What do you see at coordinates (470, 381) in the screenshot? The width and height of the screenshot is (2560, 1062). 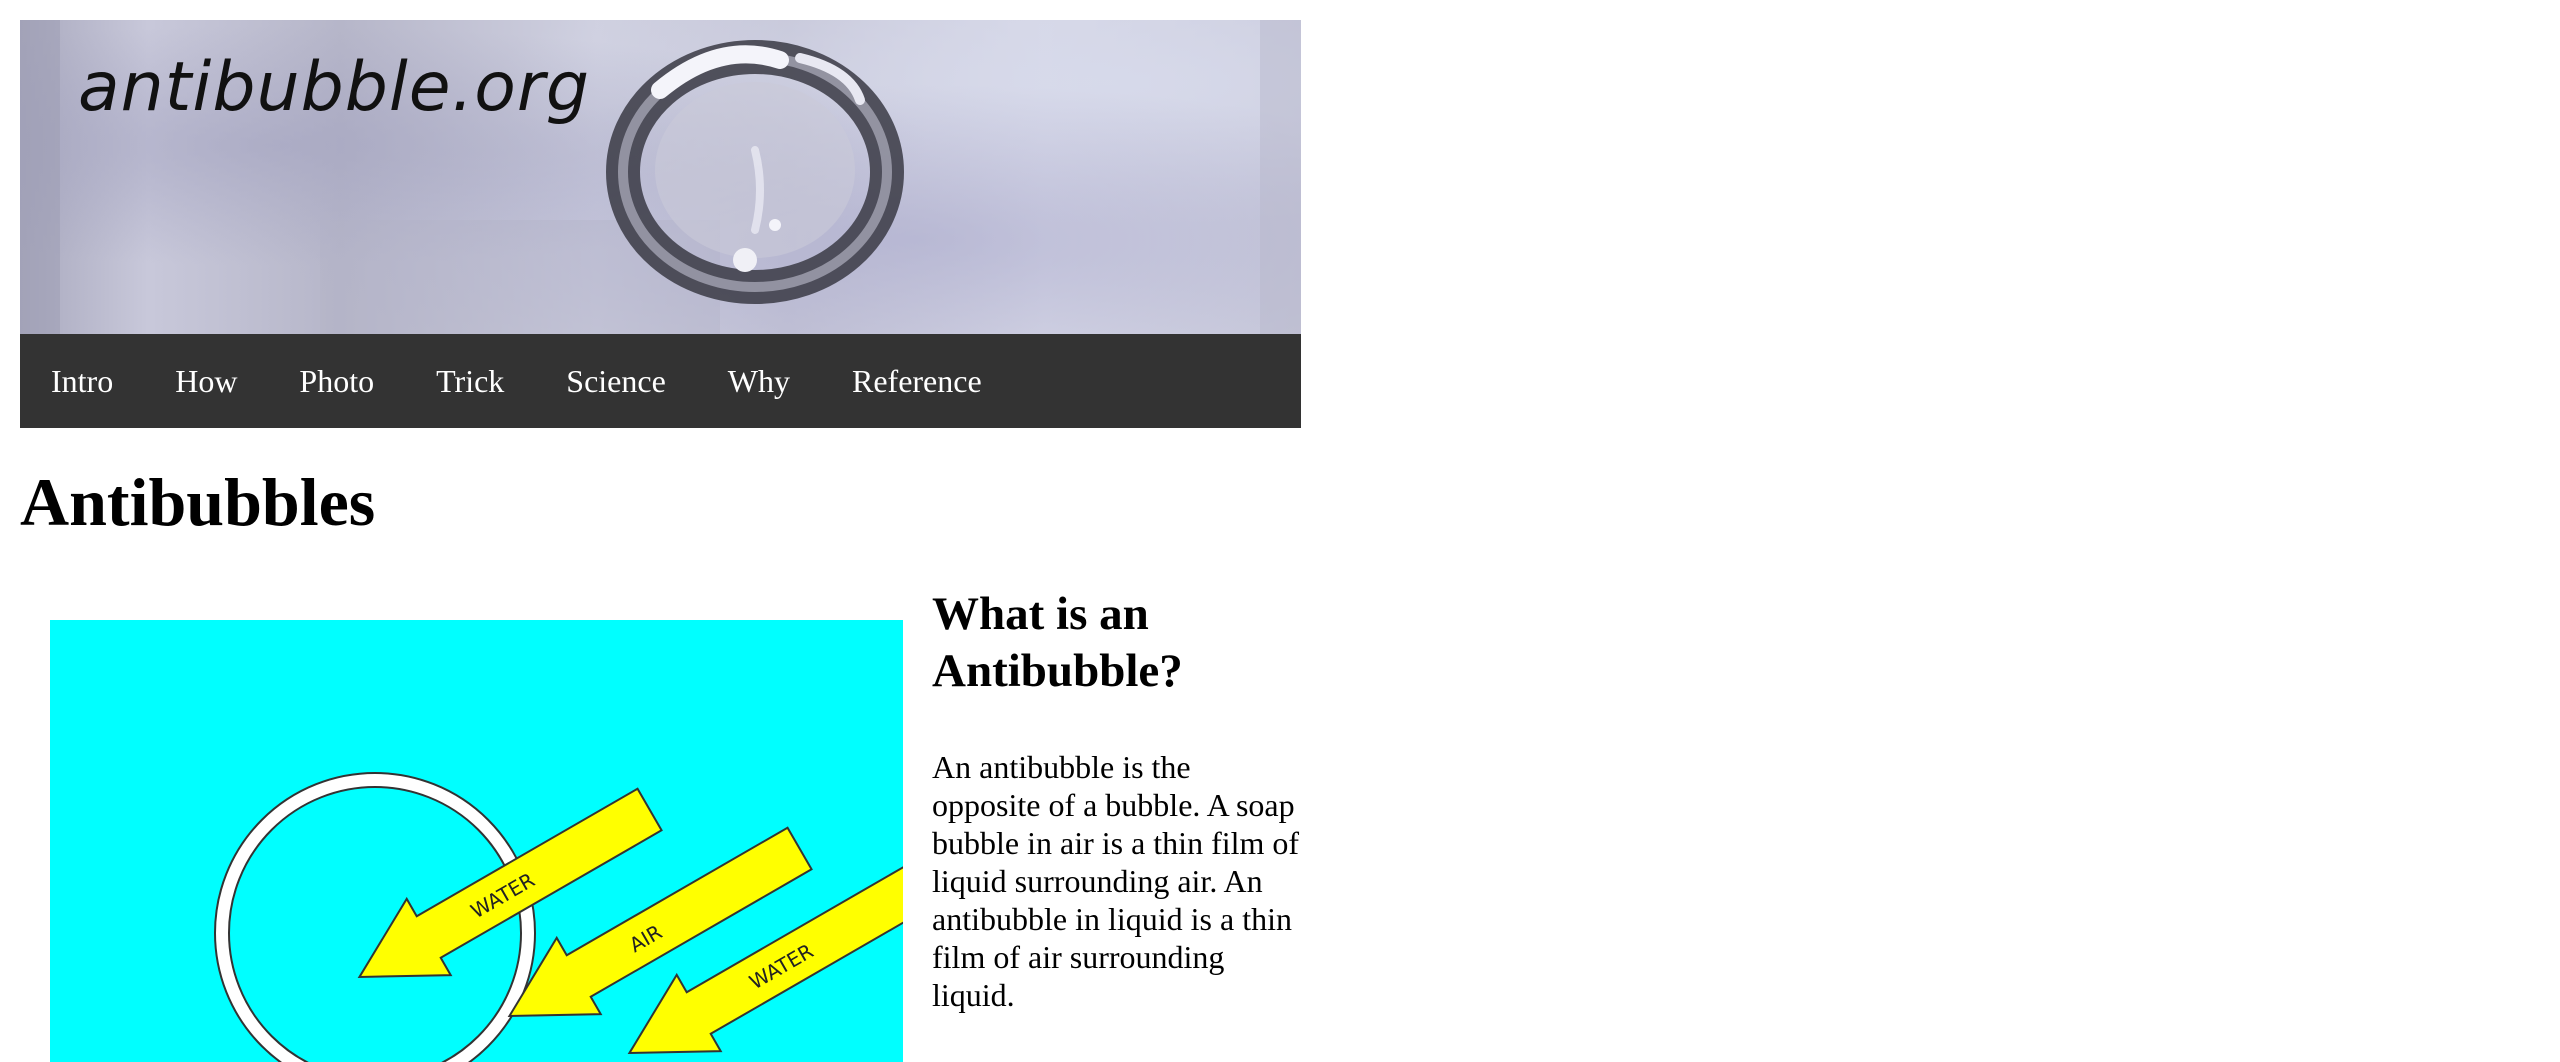 I see `nav-item-trick: Trick` at bounding box center [470, 381].